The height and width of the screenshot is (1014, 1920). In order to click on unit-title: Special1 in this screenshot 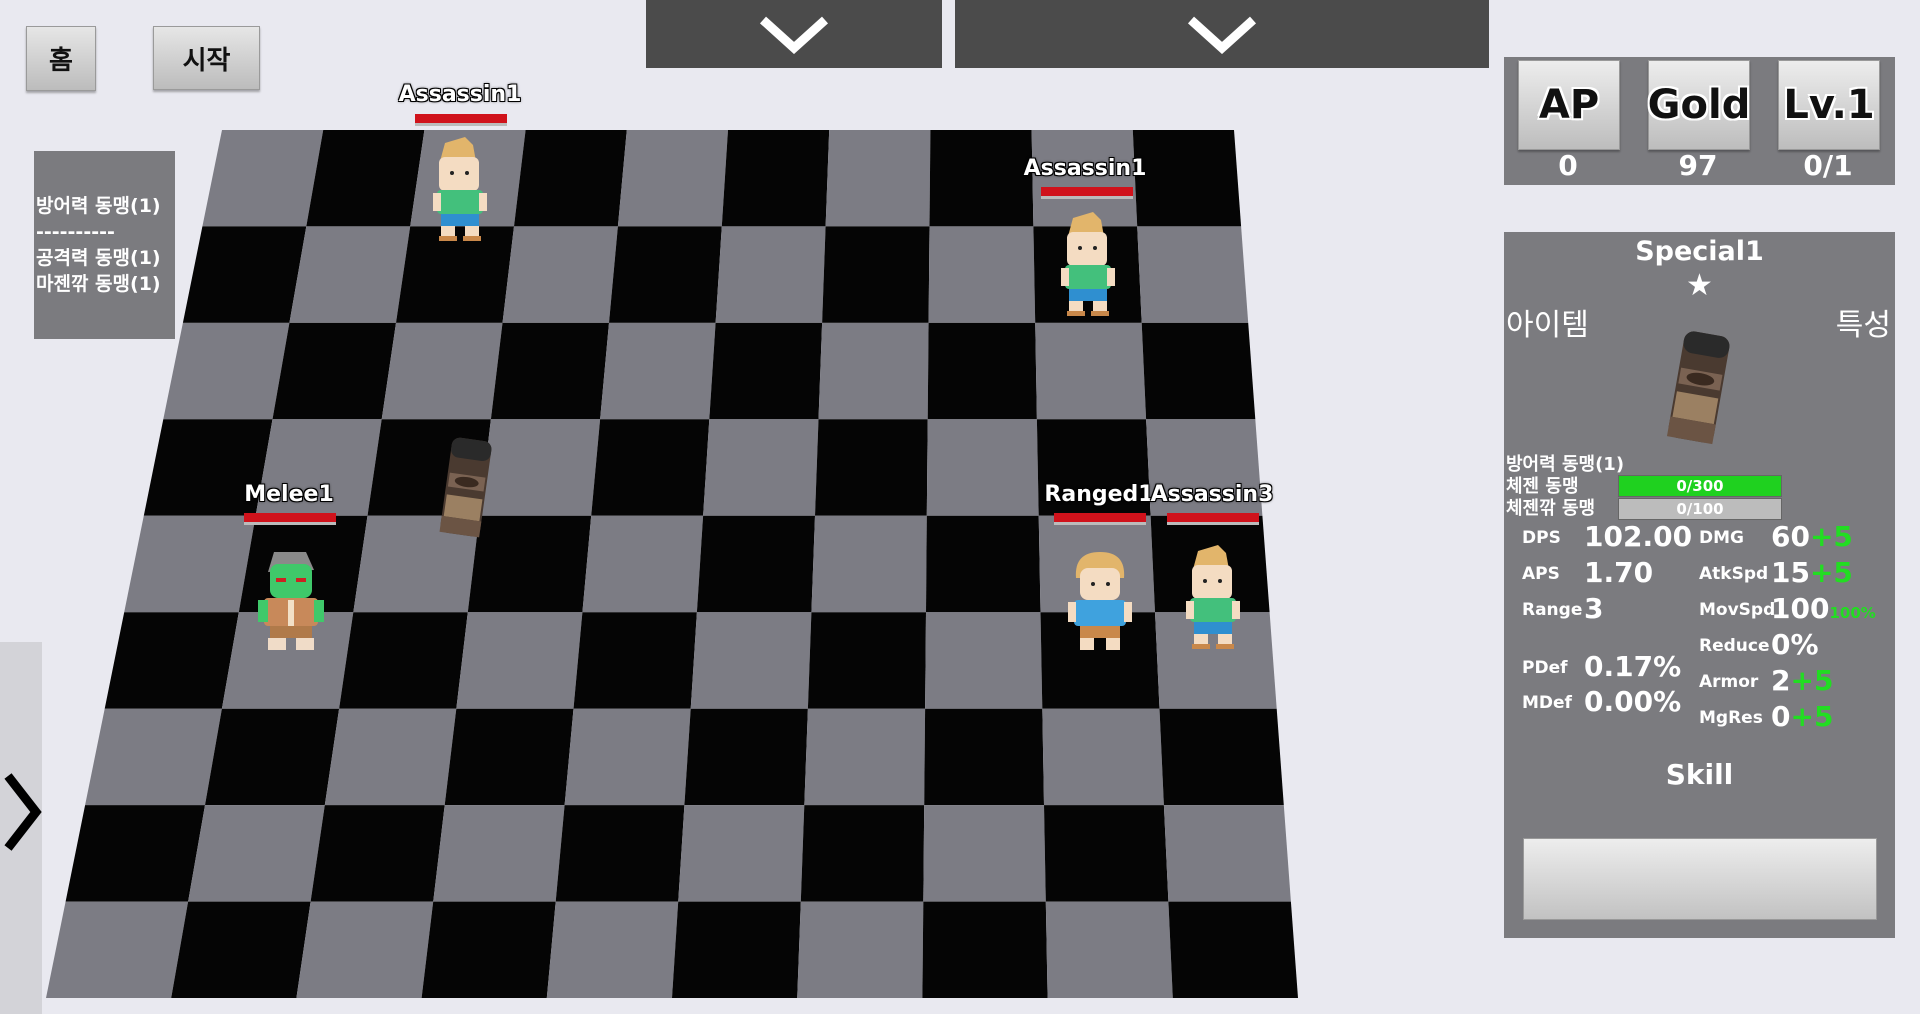, I will do `click(1699, 251)`.